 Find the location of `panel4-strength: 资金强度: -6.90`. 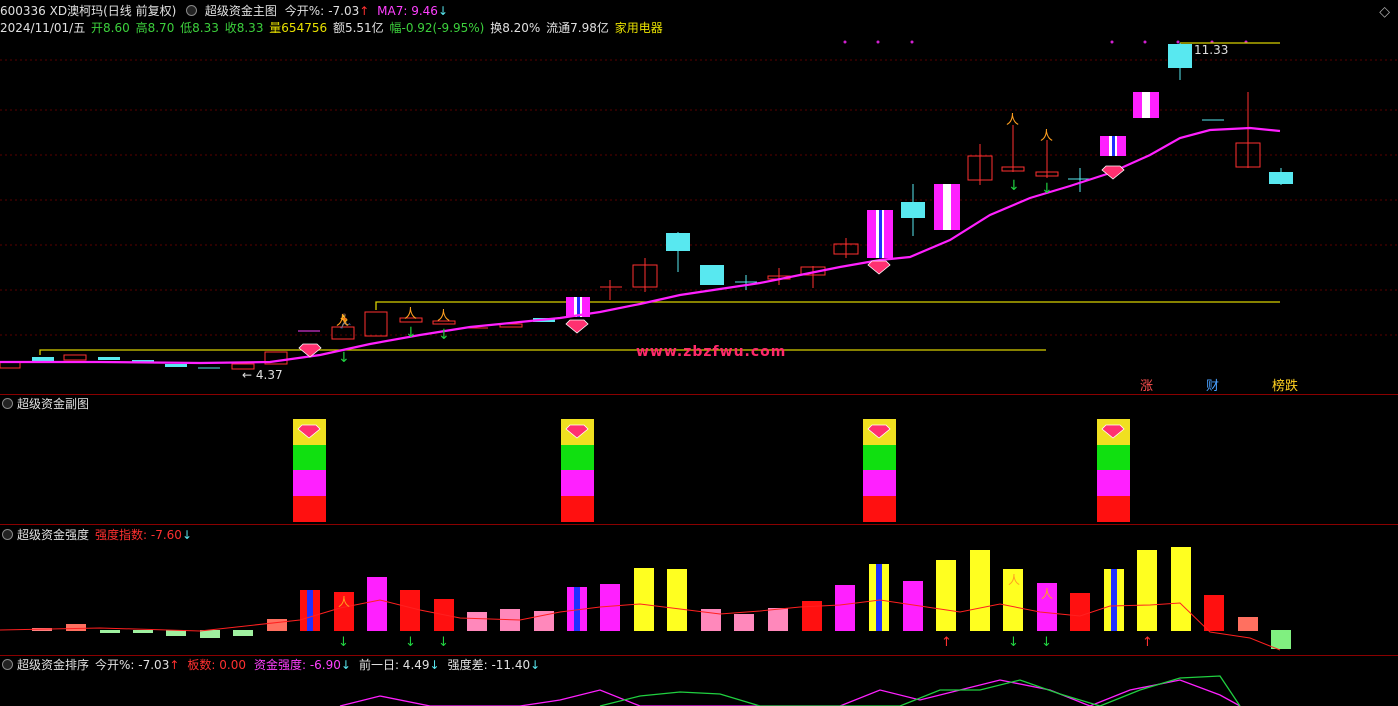

panel4-strength: 资金强度: -6.90 is located at coordinates (297, 665).